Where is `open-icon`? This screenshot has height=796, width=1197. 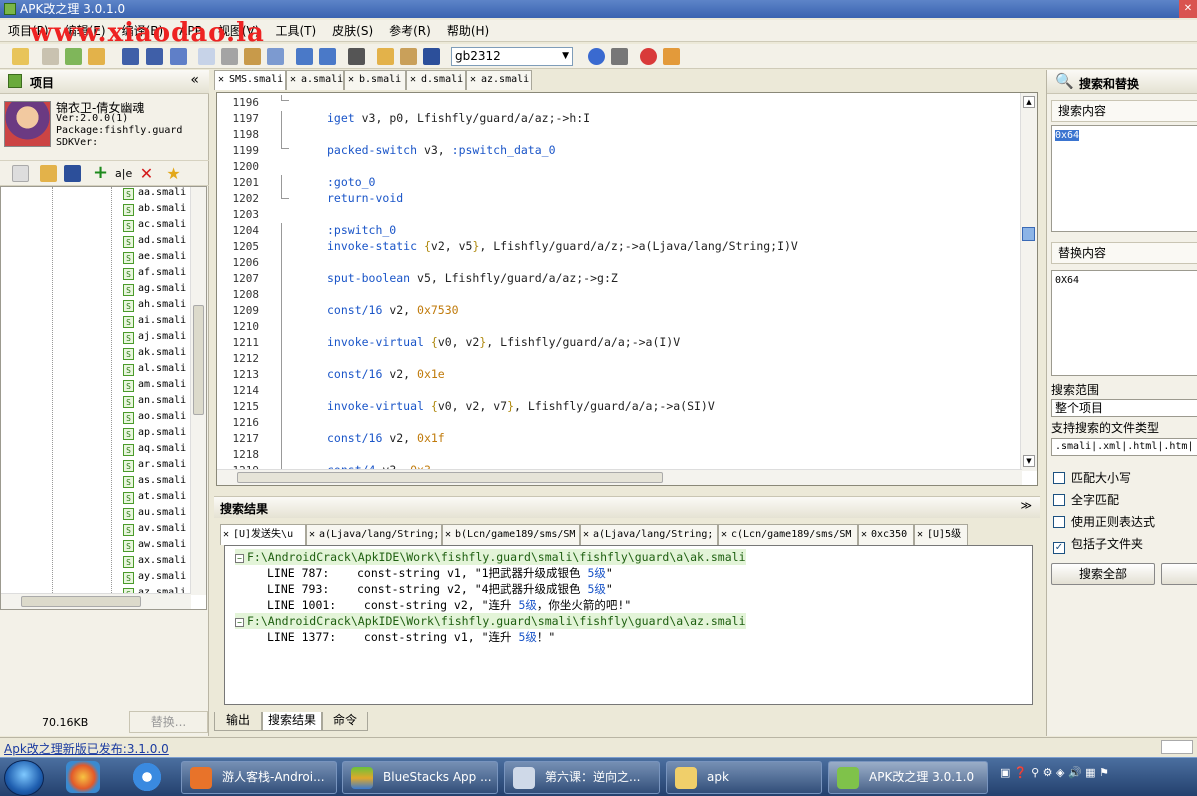
open-icon is located at coordinates (20, 56).